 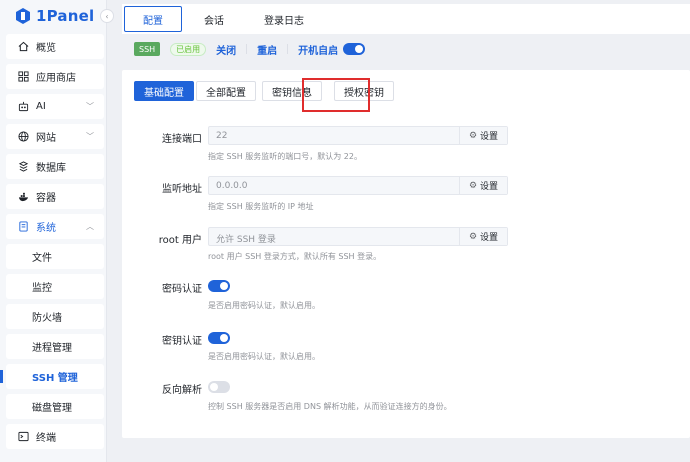 What do you see at coordinates (23, 436) in the screenshot?
I see `terminal-icon` at bounding box center [23, 436].